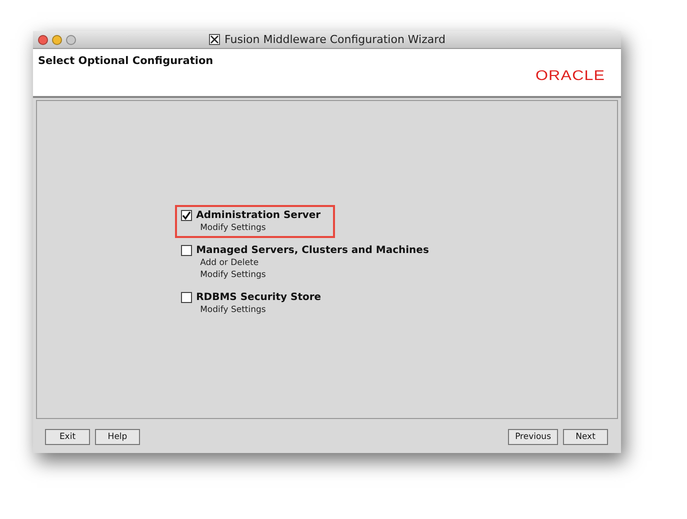 Image resolution: width=687 pixels, height=519 pixels. I want to click on wizard-button: Next, so click(585, 437).